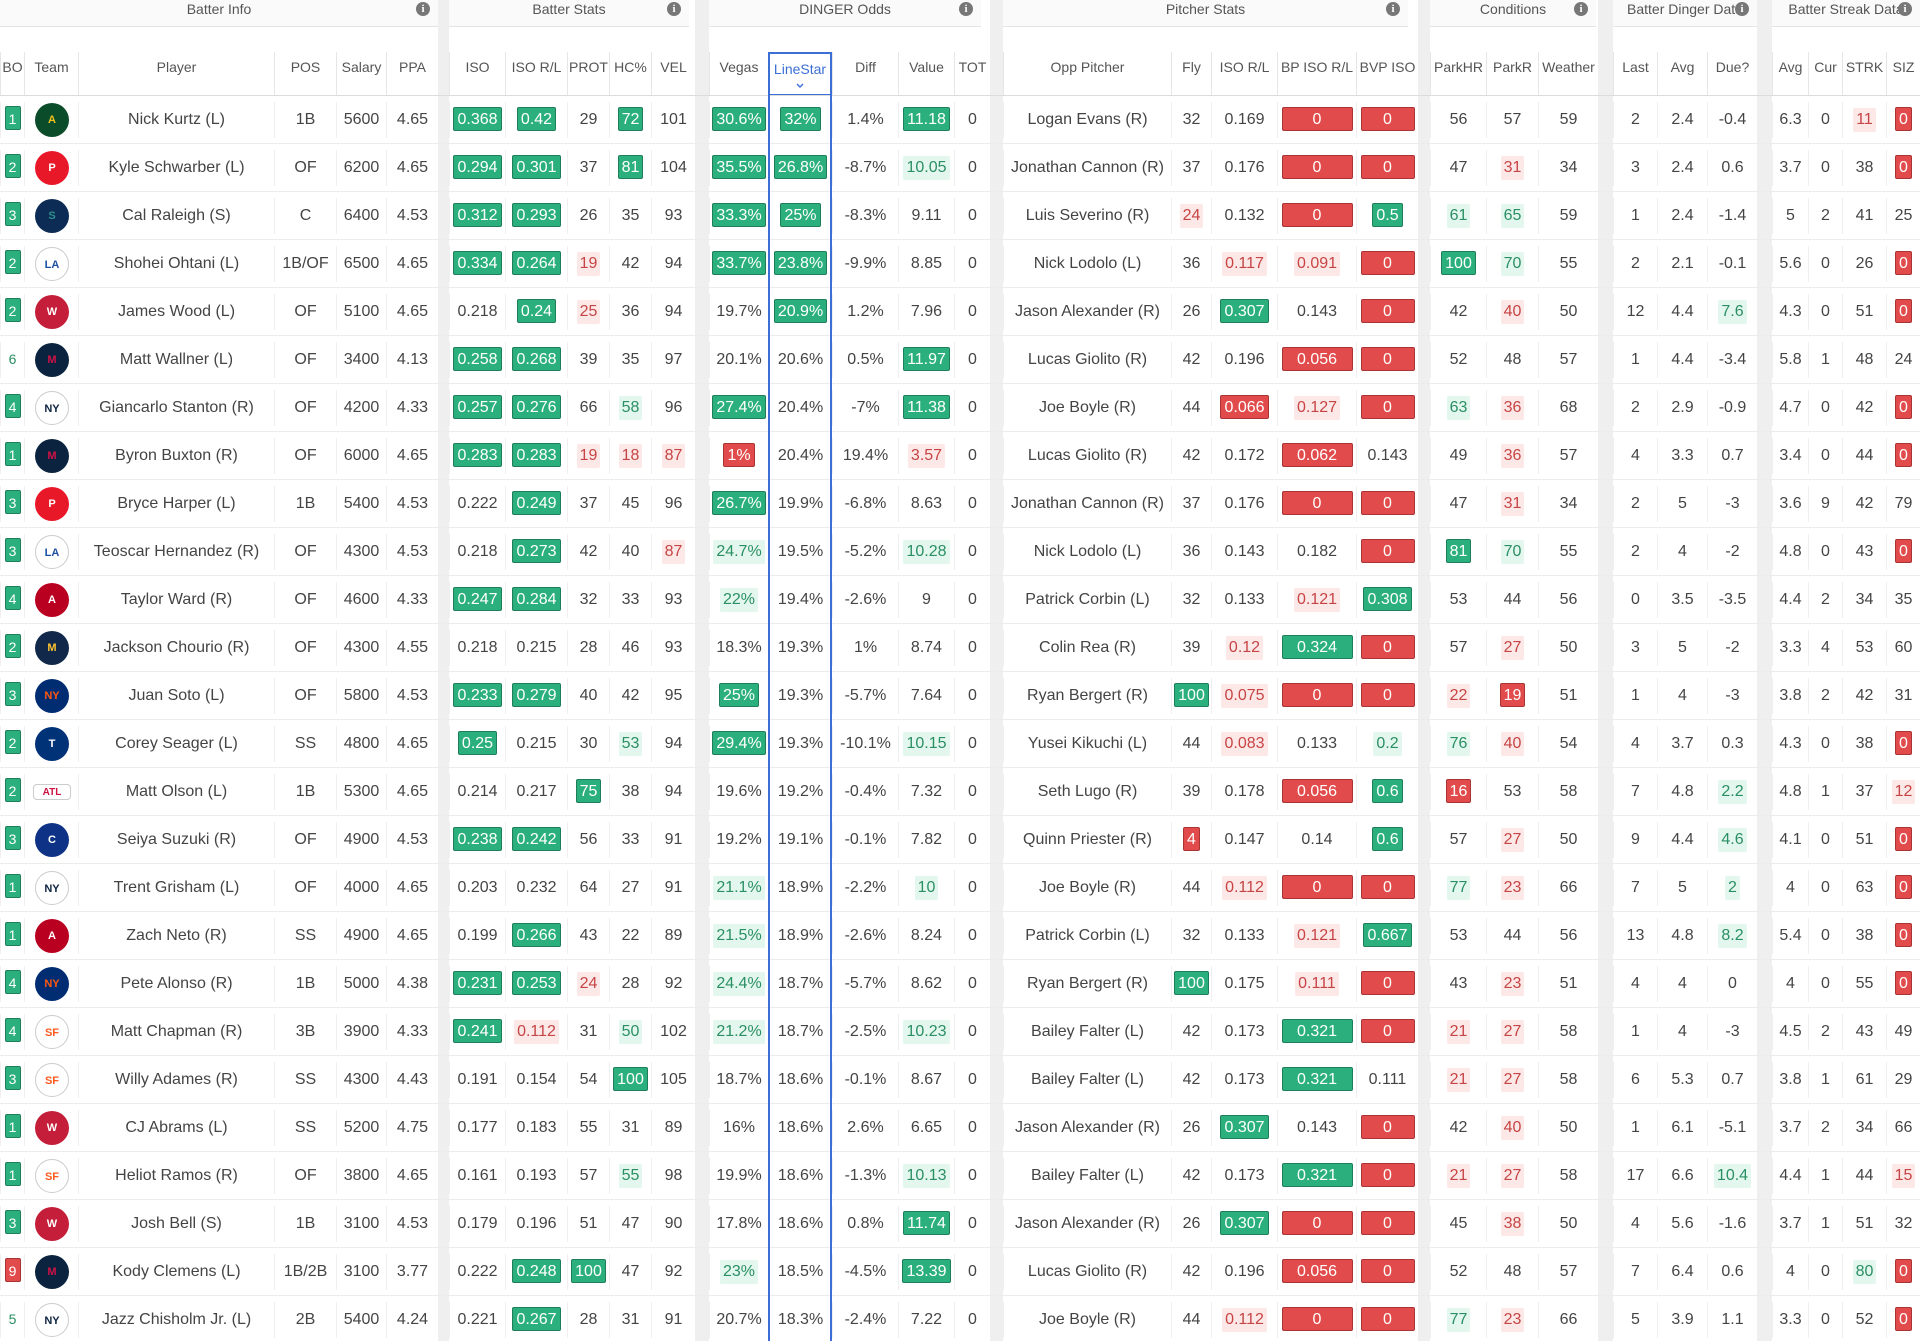 Image resolution: width=1920 pixels, height=1341 pixels. Describe the element at coordinates (800, 1176) in the screenshot. I see `cell-linestar: 18.6%` at that location.